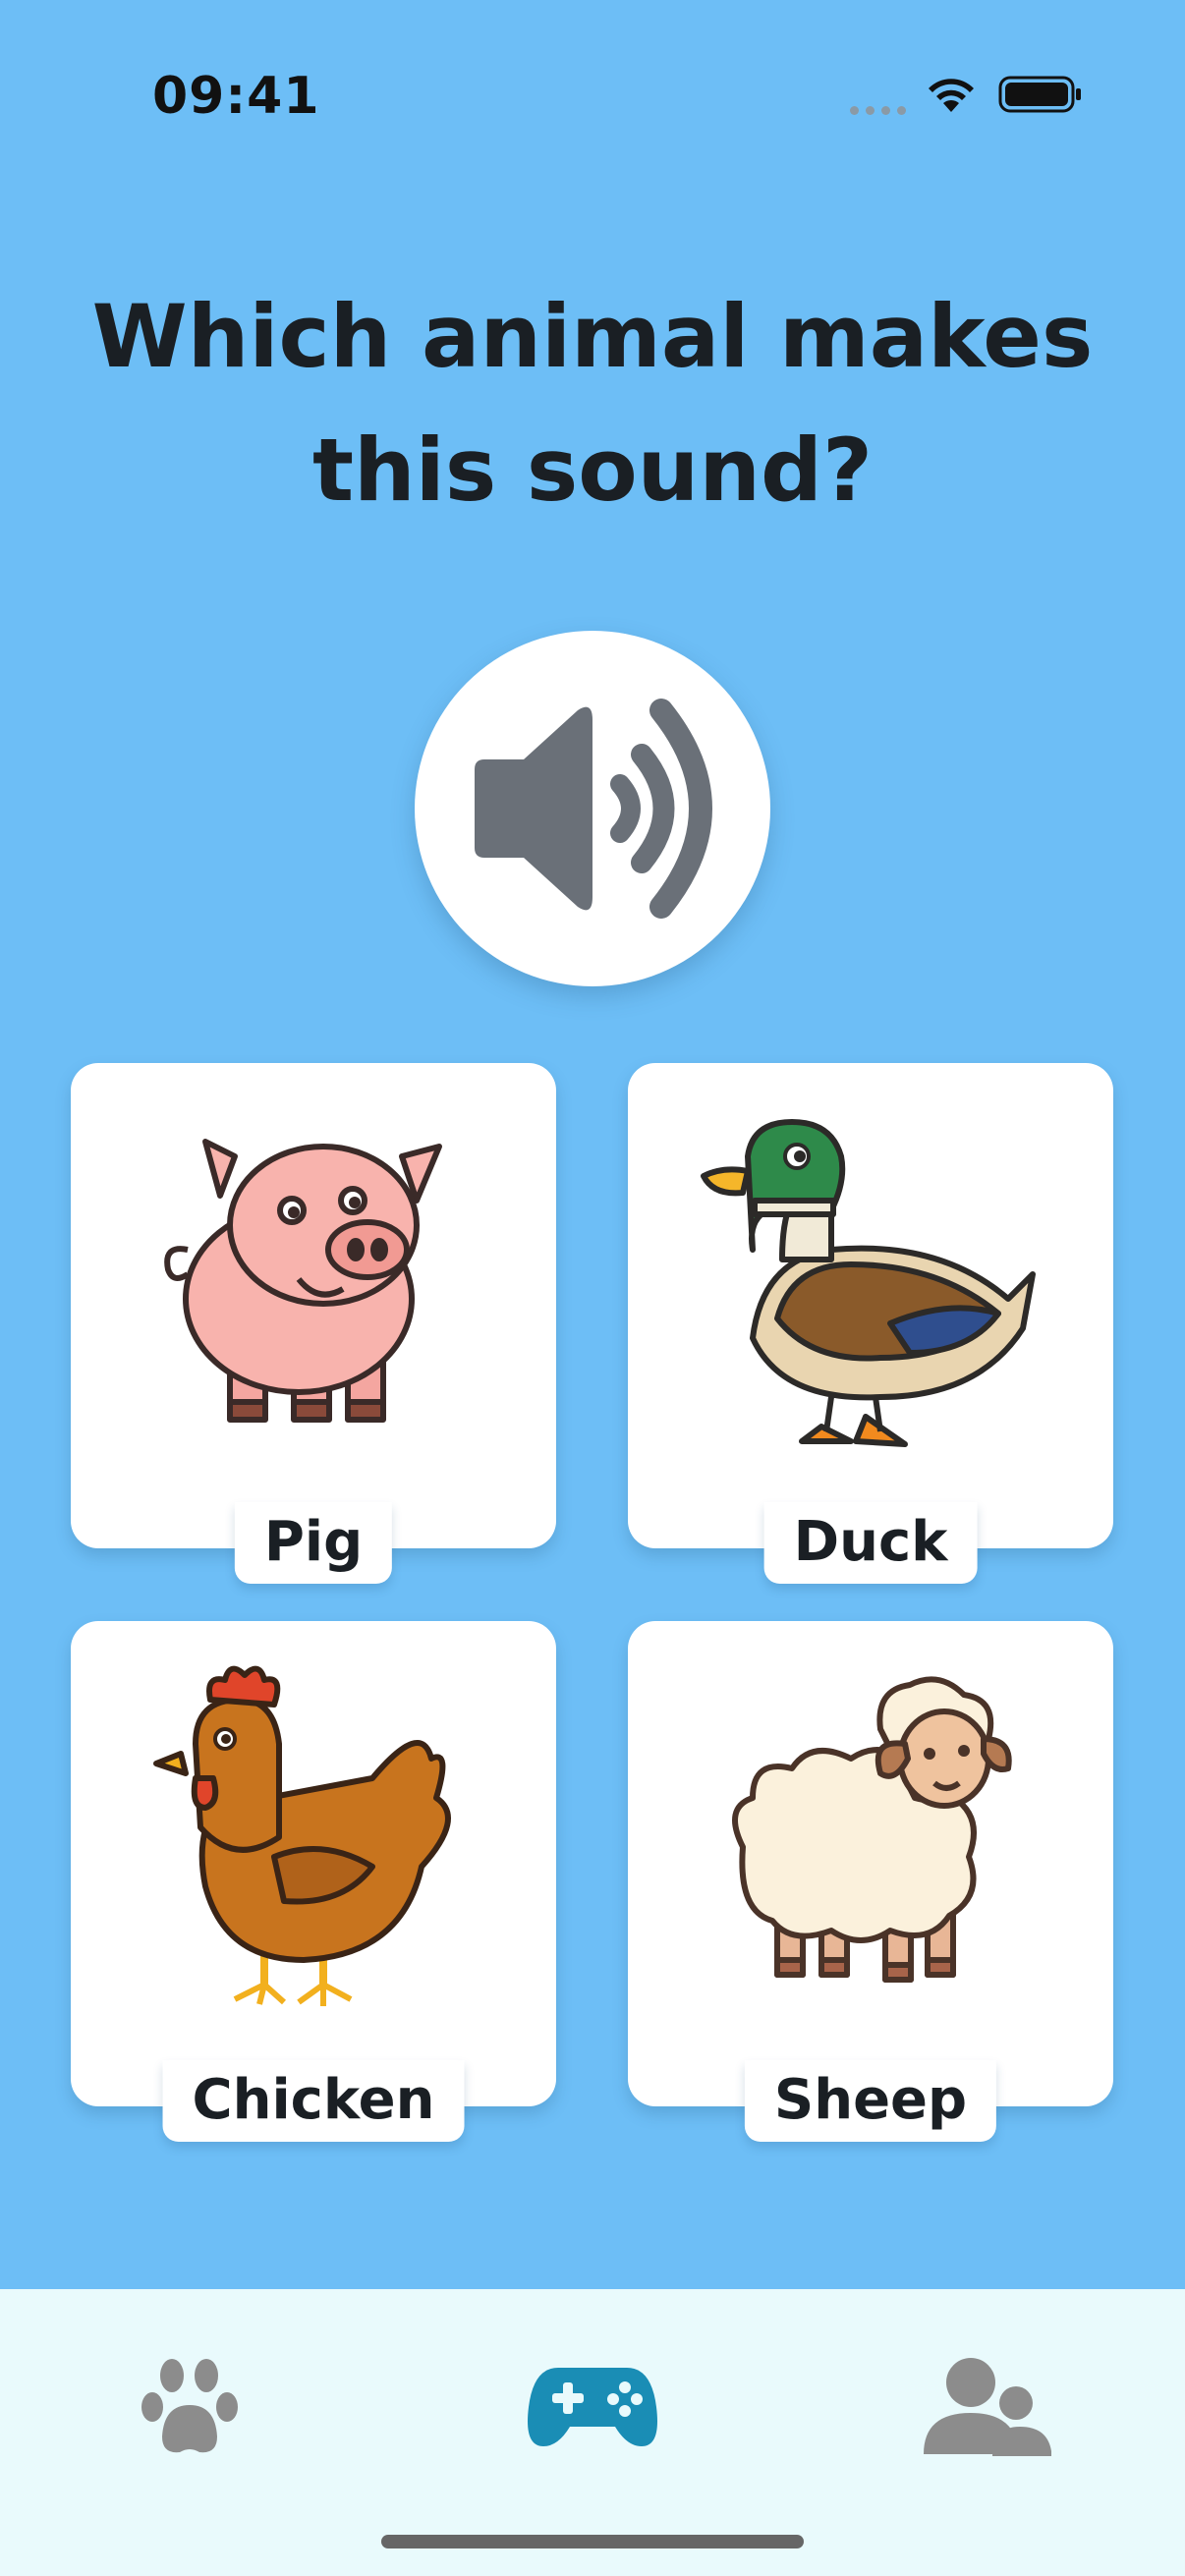 The height and width of the screenshot is (2576, 1185). I want to click on status-time: 09:41, so click(236, 96).